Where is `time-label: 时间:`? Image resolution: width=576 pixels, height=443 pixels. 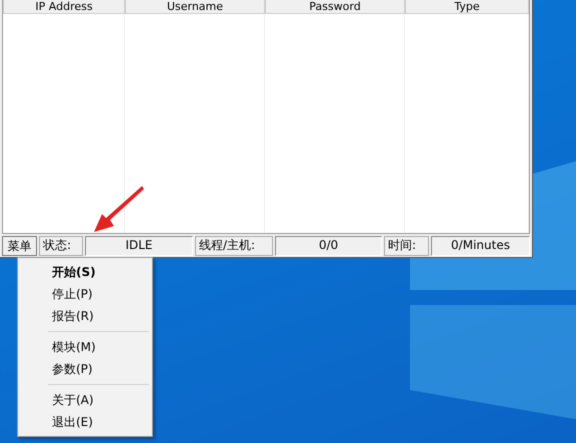 time-label: 时间: is located at coordinates (406, 246).